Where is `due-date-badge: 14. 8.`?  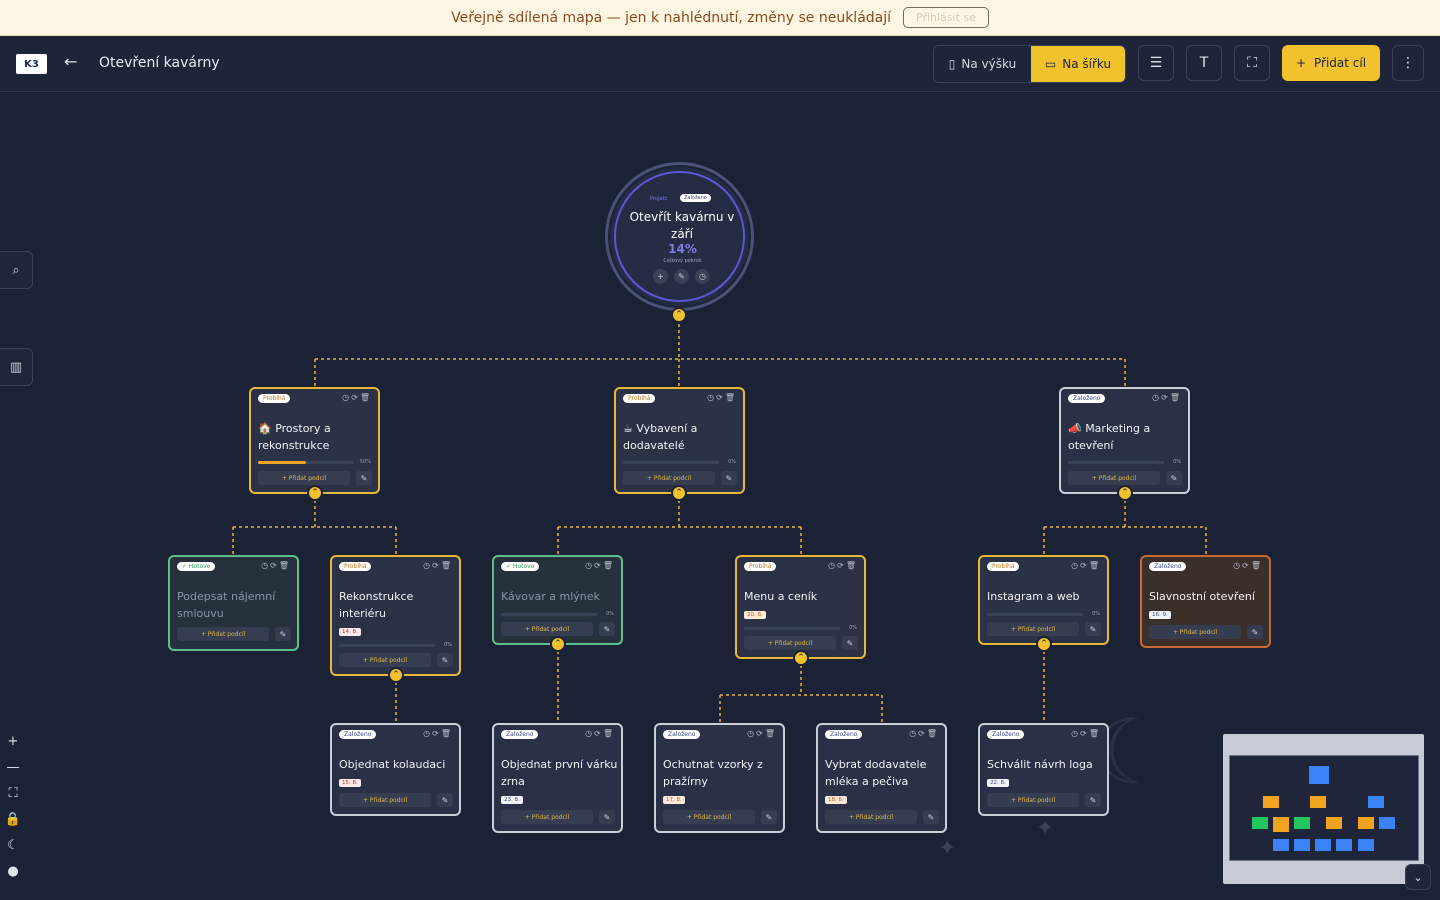
due-date-badge: 14. 8. is located at coordinates (350, 632).